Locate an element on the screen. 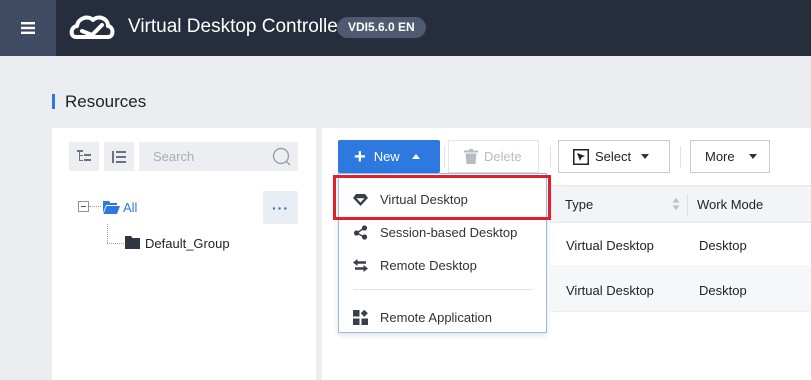 This screenshot has width=811, height=380. tree-collapse-toggle is located at coordinates (83, 206).